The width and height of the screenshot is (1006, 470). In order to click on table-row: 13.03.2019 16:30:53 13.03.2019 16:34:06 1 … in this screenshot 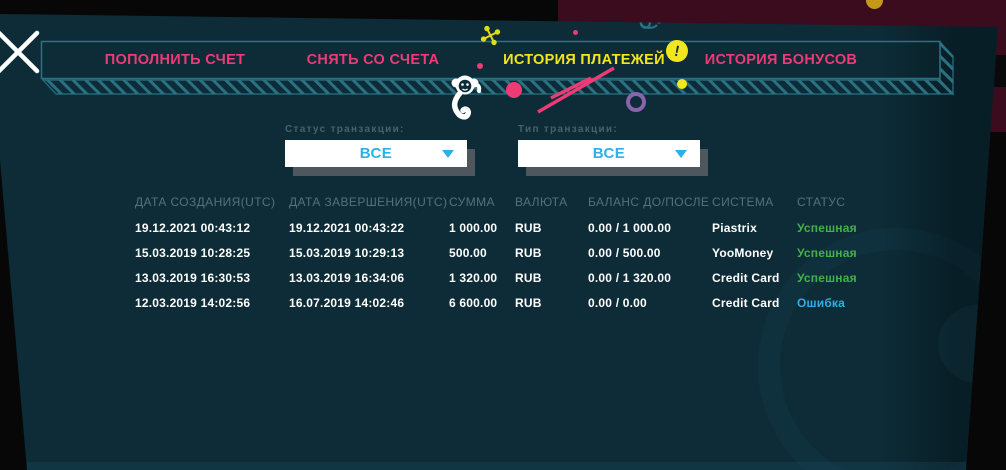, I will do `click(507, 277)`.